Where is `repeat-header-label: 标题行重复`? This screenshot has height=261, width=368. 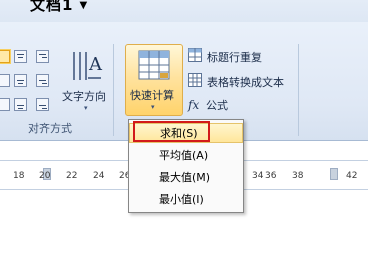
repeat-header-label: 标题行重复 is located at coordinates (234, 57).